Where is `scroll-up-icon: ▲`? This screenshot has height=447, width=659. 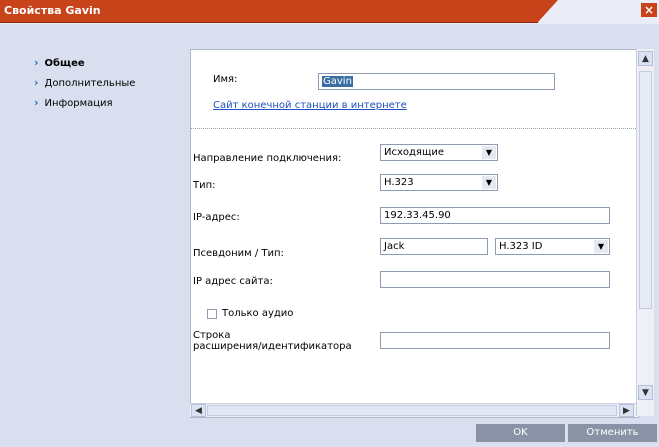
scroll-up-icon: ▲ is located at coordinates (645, 58).